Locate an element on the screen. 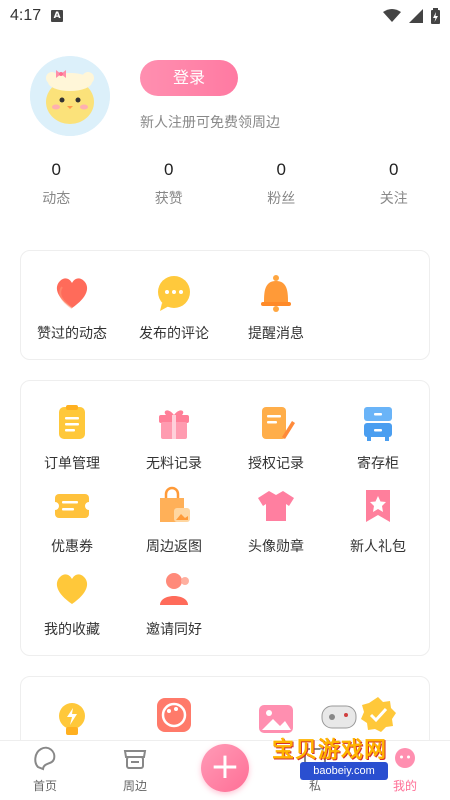  item-label: 新人礼包 is located at coordinates (378, 547).